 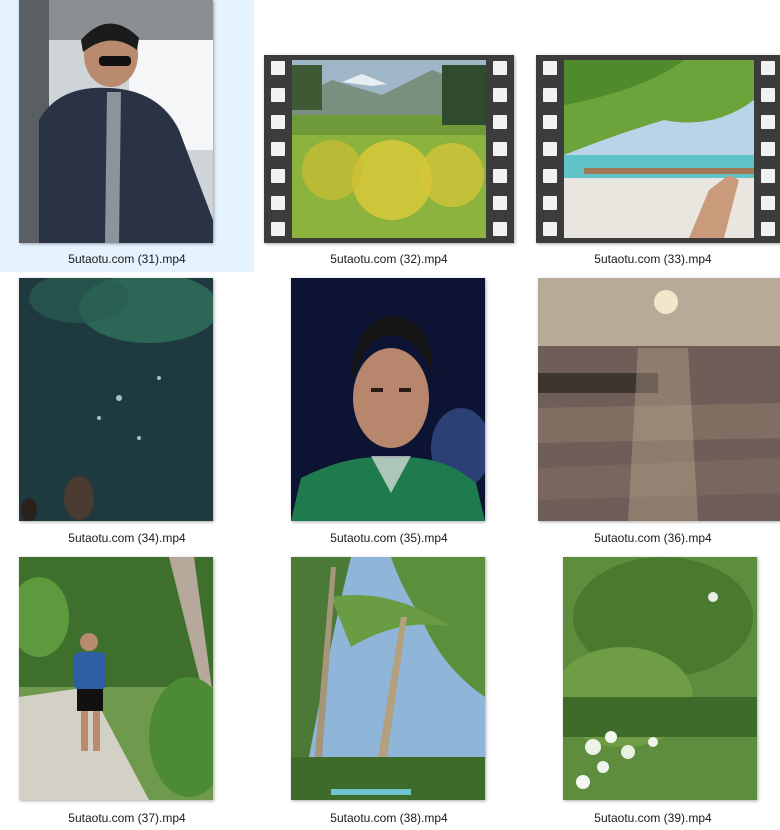 I want to click on file-name: 5utaotu.com (38).mp4, so click(x=389, y=818).